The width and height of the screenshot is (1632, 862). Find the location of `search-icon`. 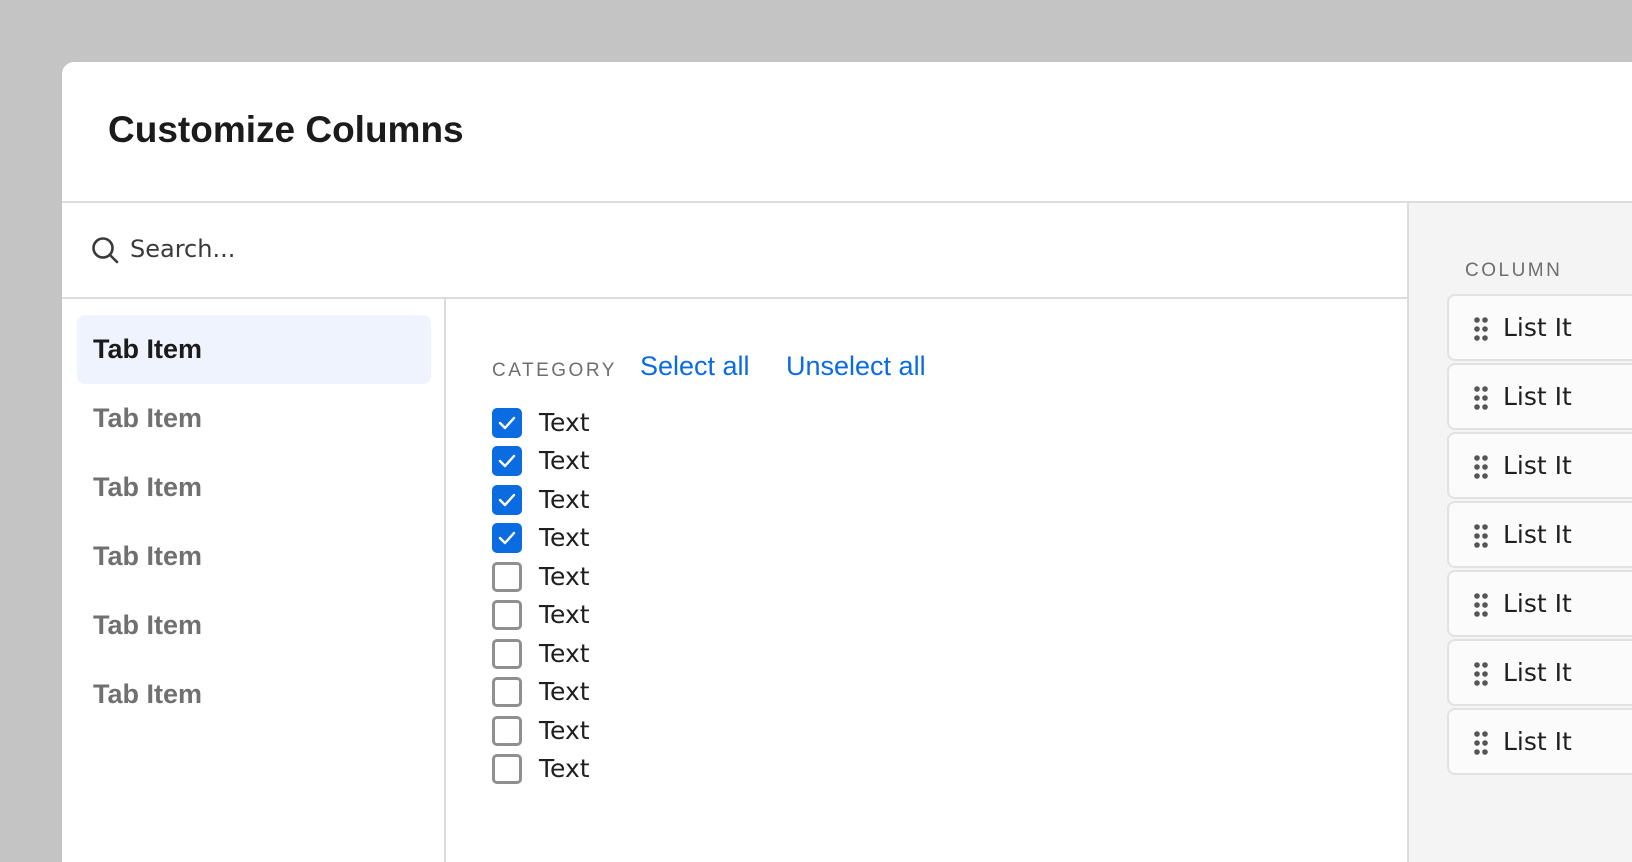

search-icon is located at coordinates (105, 250).